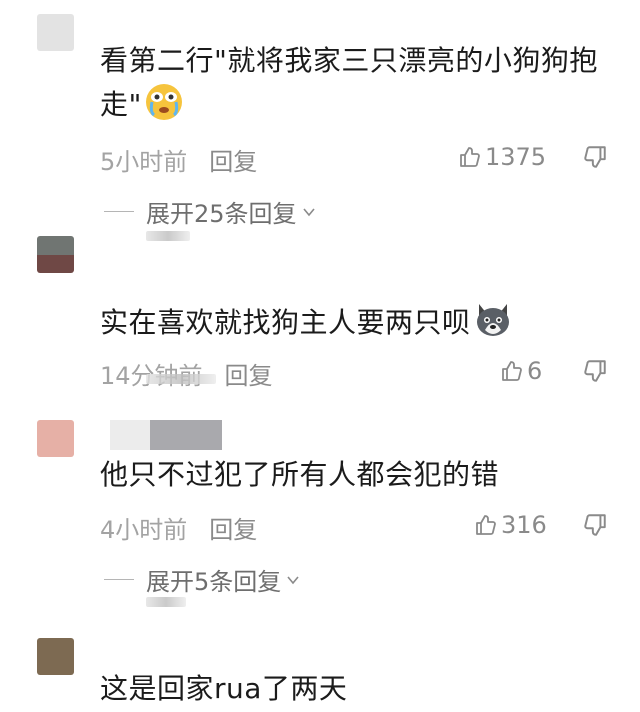 The image size is (640, 712). I want to click on comment-text: 看第二行"就将我家三只漂亮的小狗狗抱走", so click(365, 83).